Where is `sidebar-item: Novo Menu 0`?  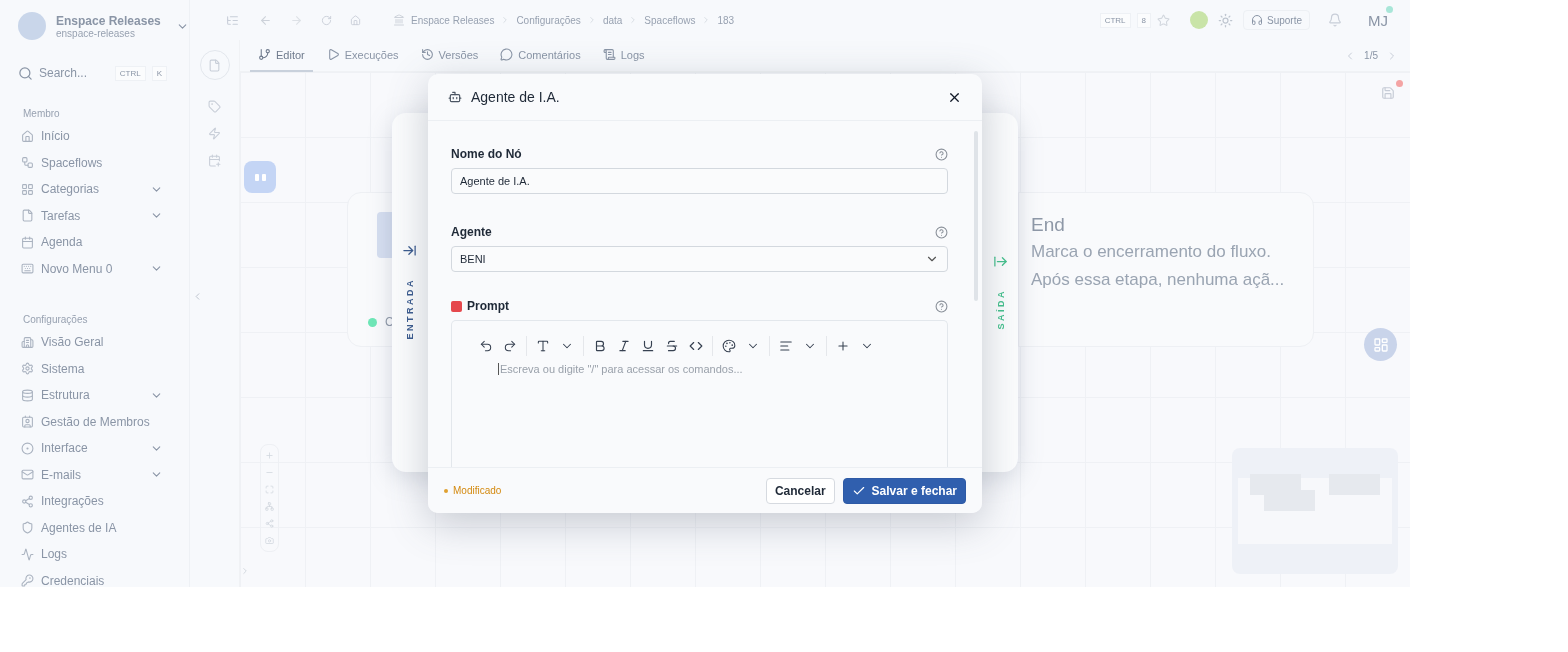
sidebar-item: Novo Menu 0 is located at coordinates (103, 268).